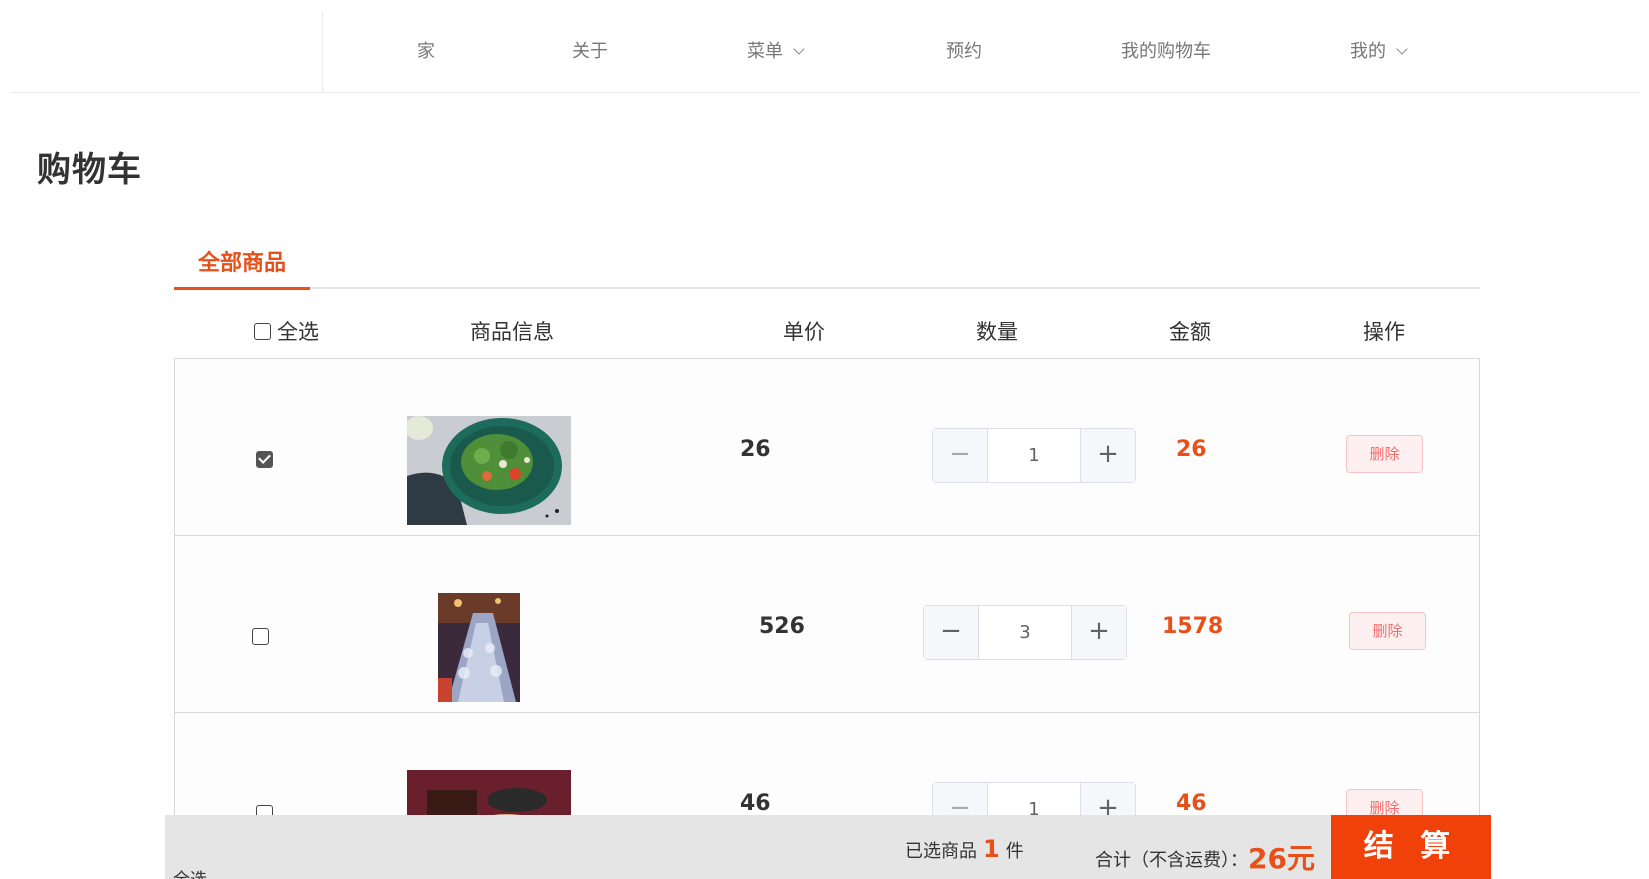 This screenshot has width=1649, height=879. I want to click on salad-photo, so click(489, 470).